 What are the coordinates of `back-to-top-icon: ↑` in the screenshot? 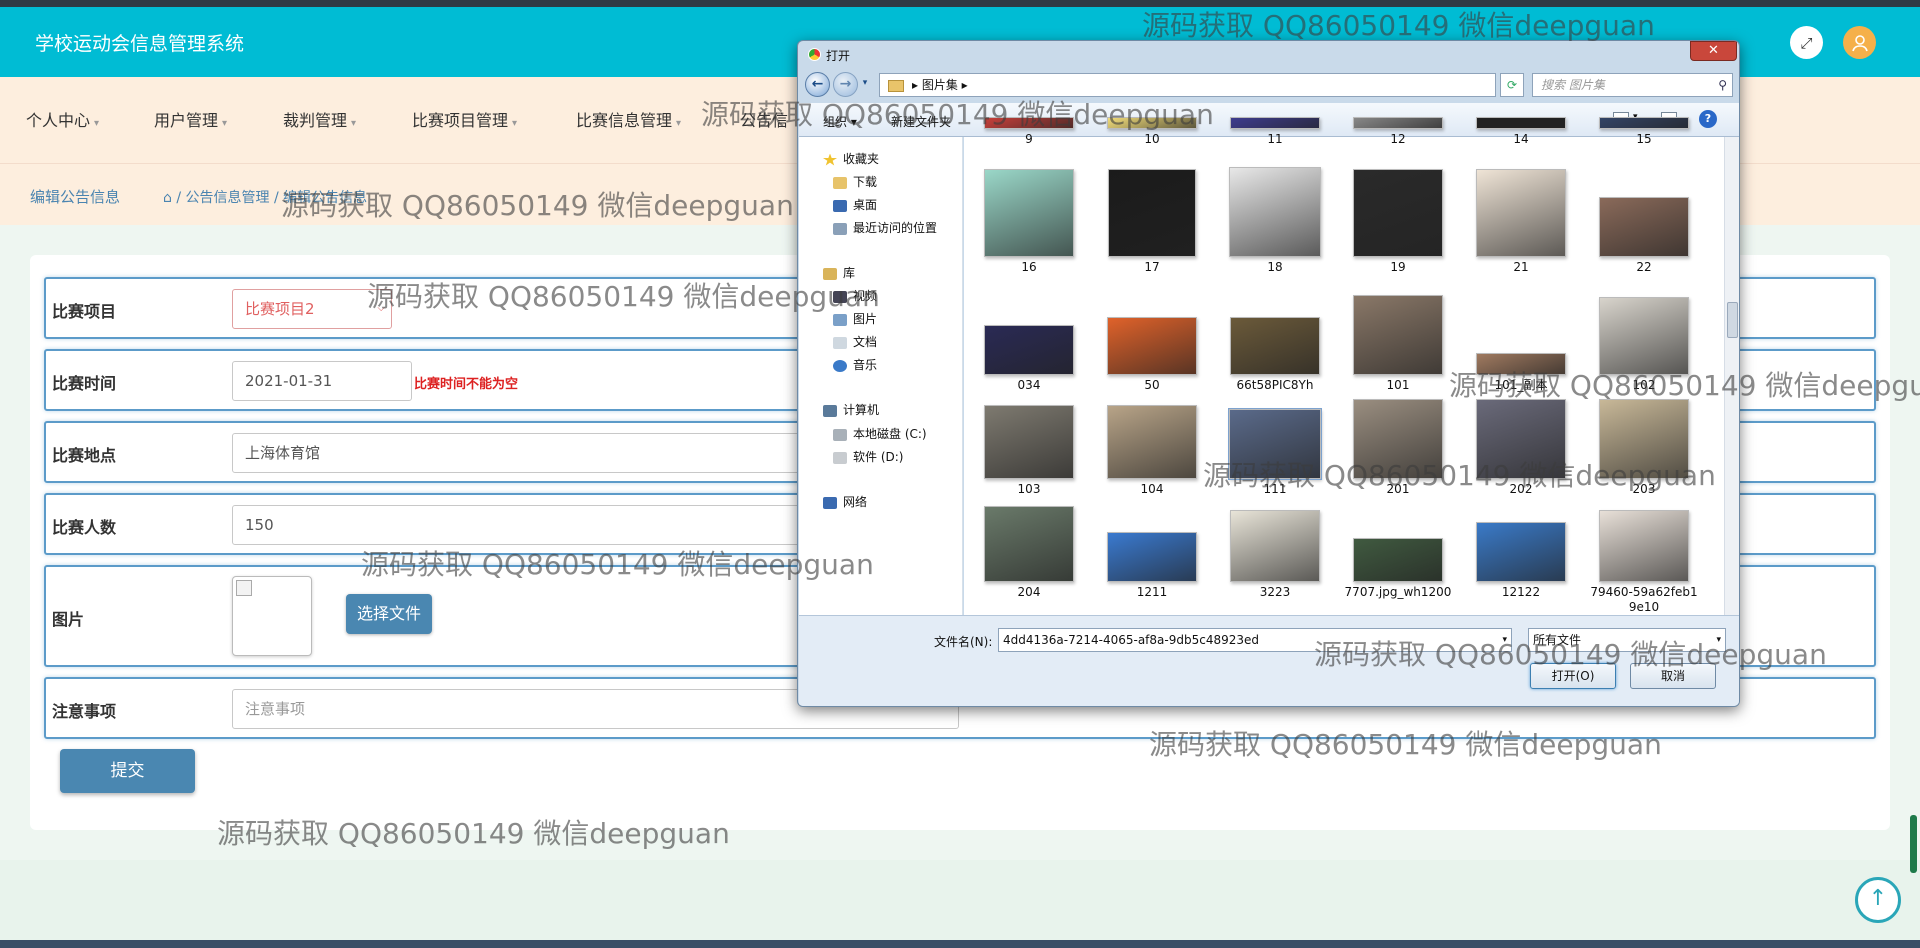 It's located at (1878, 900).